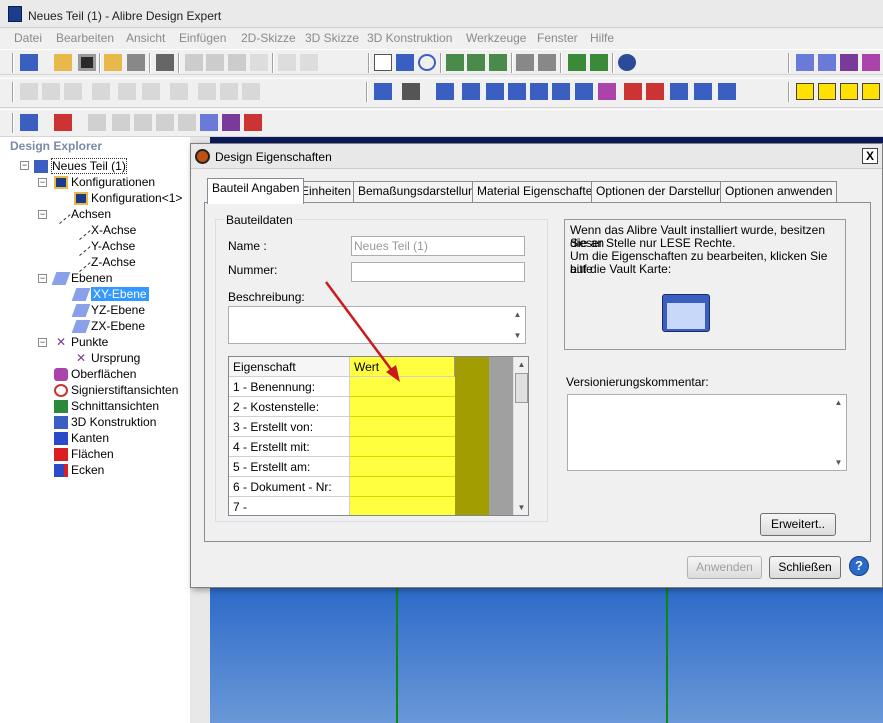  What do you see at coordinates (256, 191) in the screenshot?
I see `tab-bauteil-angaben: Bauteil Angaben` at bounding box center [256, 191].